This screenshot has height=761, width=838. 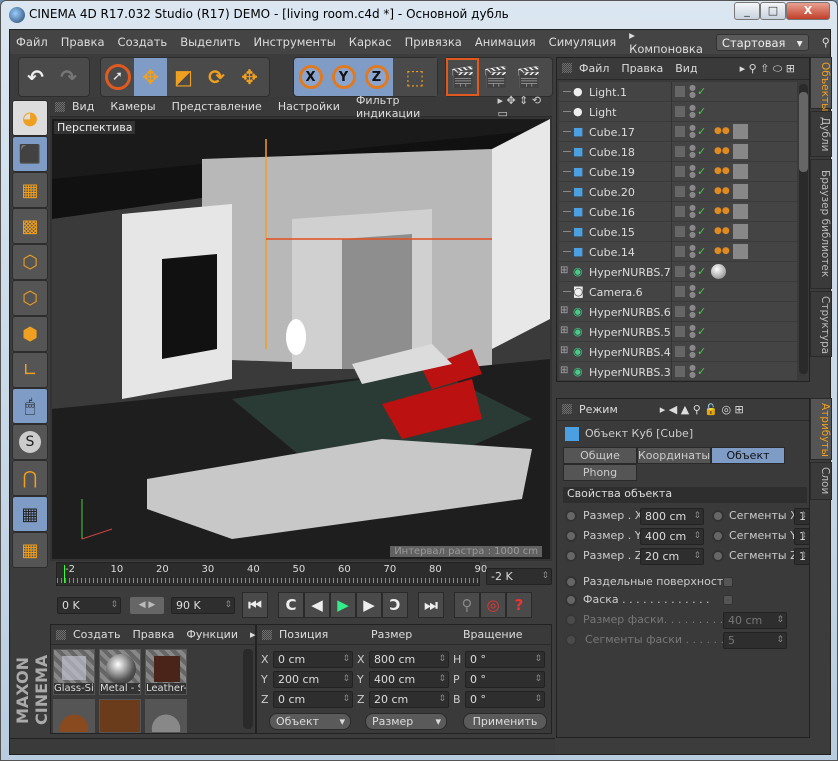 What do you see at coordinates (249, 77) in the screenshot?
I see `live-select-icon: ✥` at bounding box center [249, 77].